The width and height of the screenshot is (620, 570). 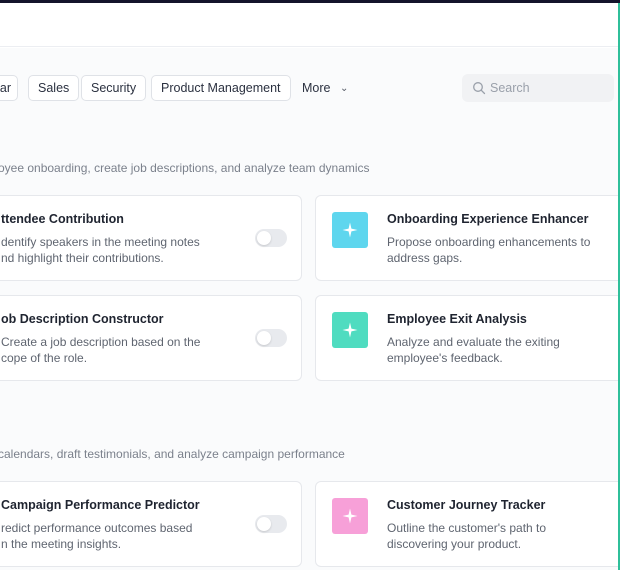 What do you see at coordinates (82, 319) in the screenshot?
I see `card-title: ob Description Constructor` at bounding box center [82, 319].